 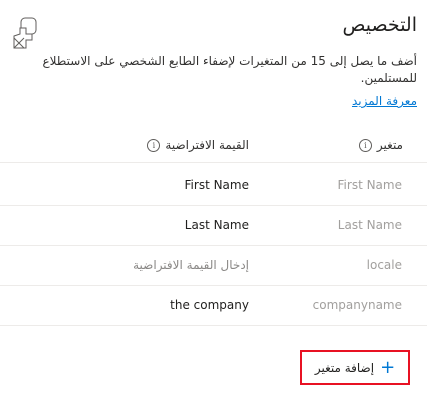 I want to click on variable-name-input: locale, so click(x=347, y=265).